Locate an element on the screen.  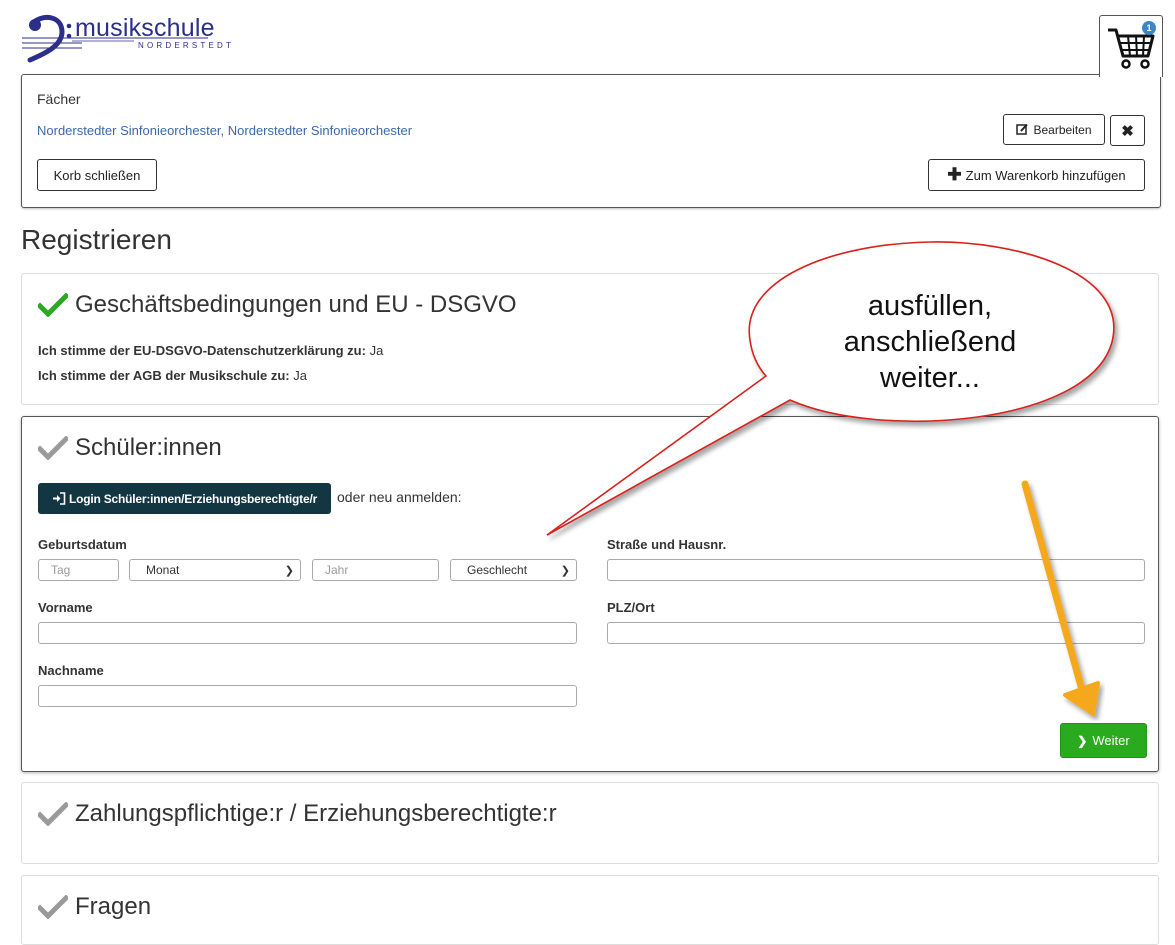
student-title: Schüler:innen is located at coordinates (130, 448).